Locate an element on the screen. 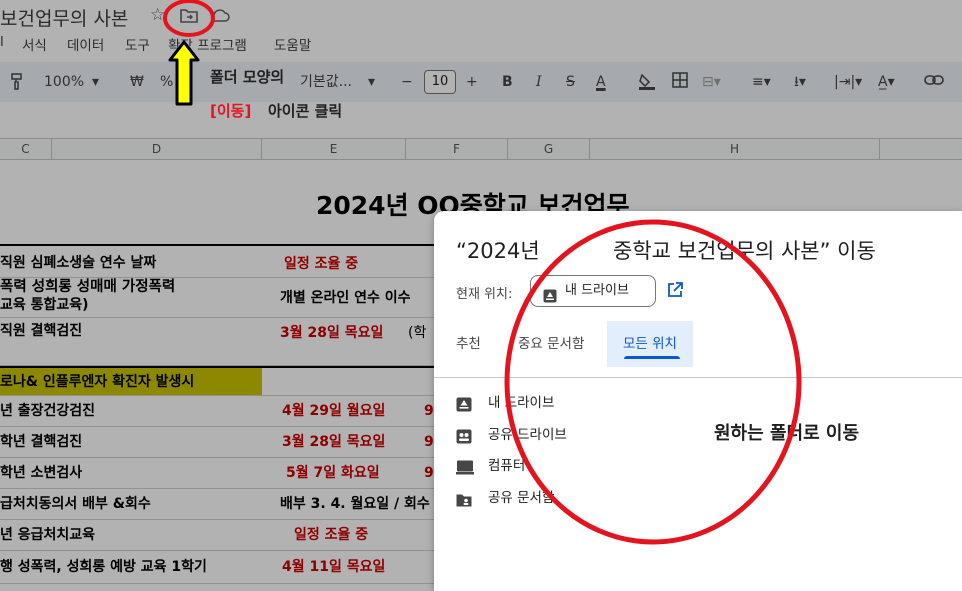  dialog-title-start: “2024년 is located at coordinates (498, 251).